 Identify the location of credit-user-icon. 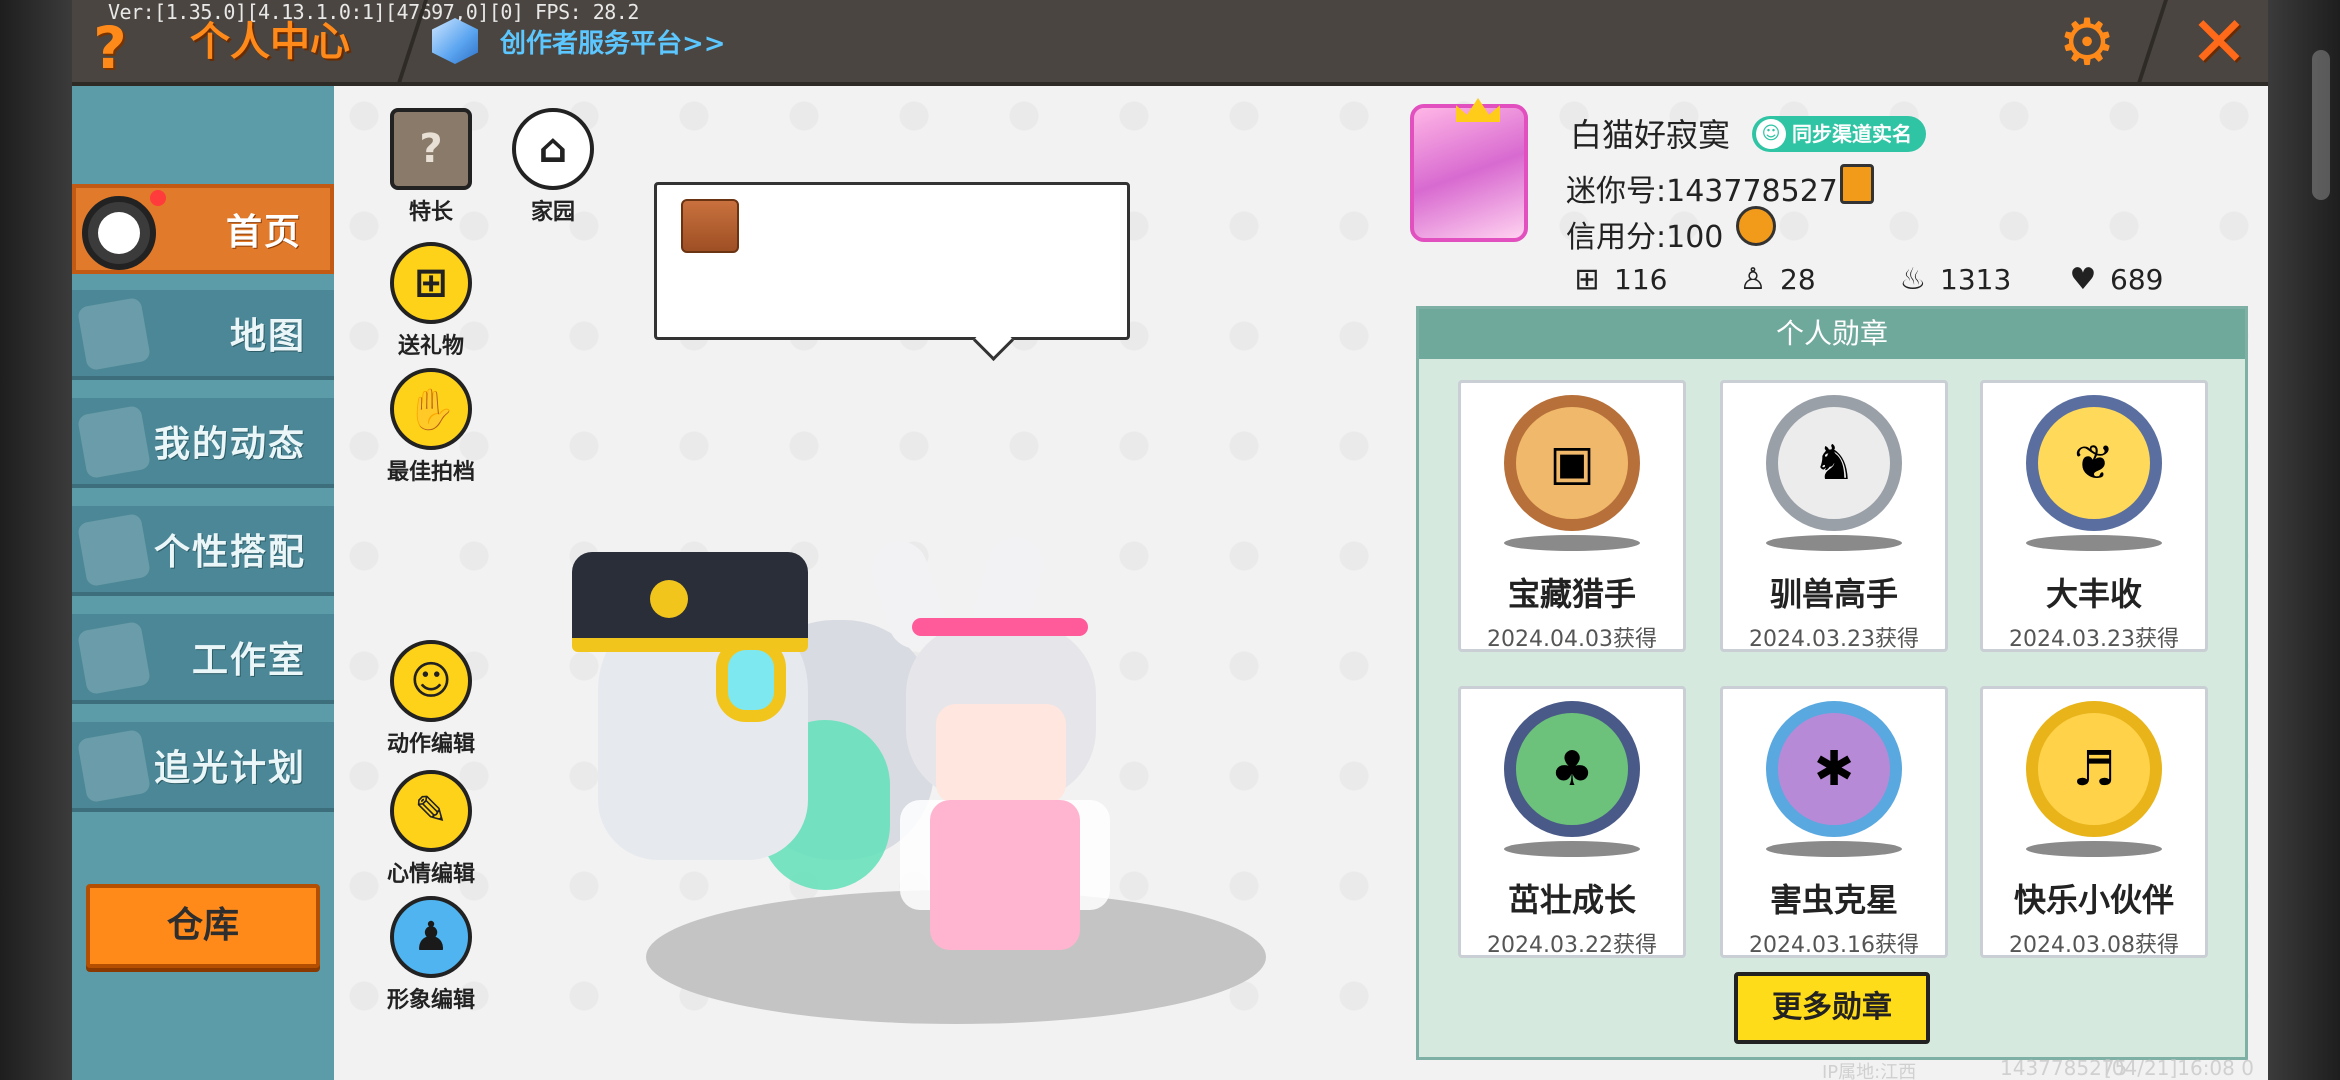
(1756, 226).